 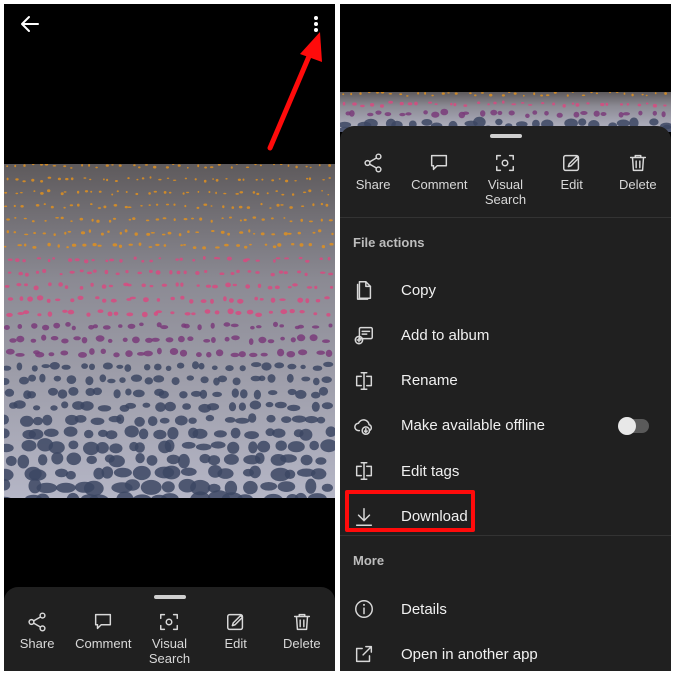 What do you see at coordinates (505, 517) in the screenshot?
I see `menu-item-download: Download` at bounding box center [505, 517].